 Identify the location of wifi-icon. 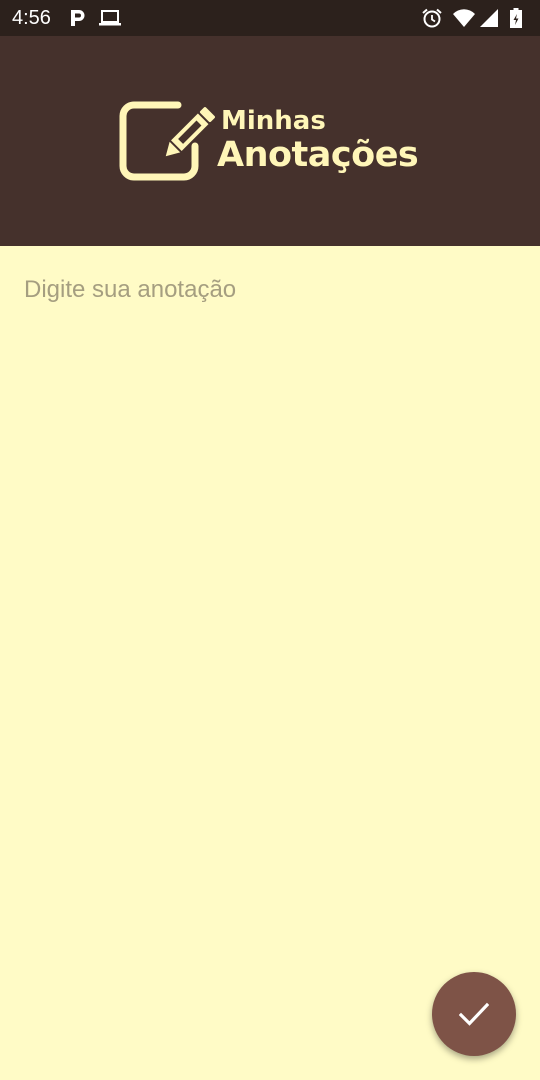
(464, 18).